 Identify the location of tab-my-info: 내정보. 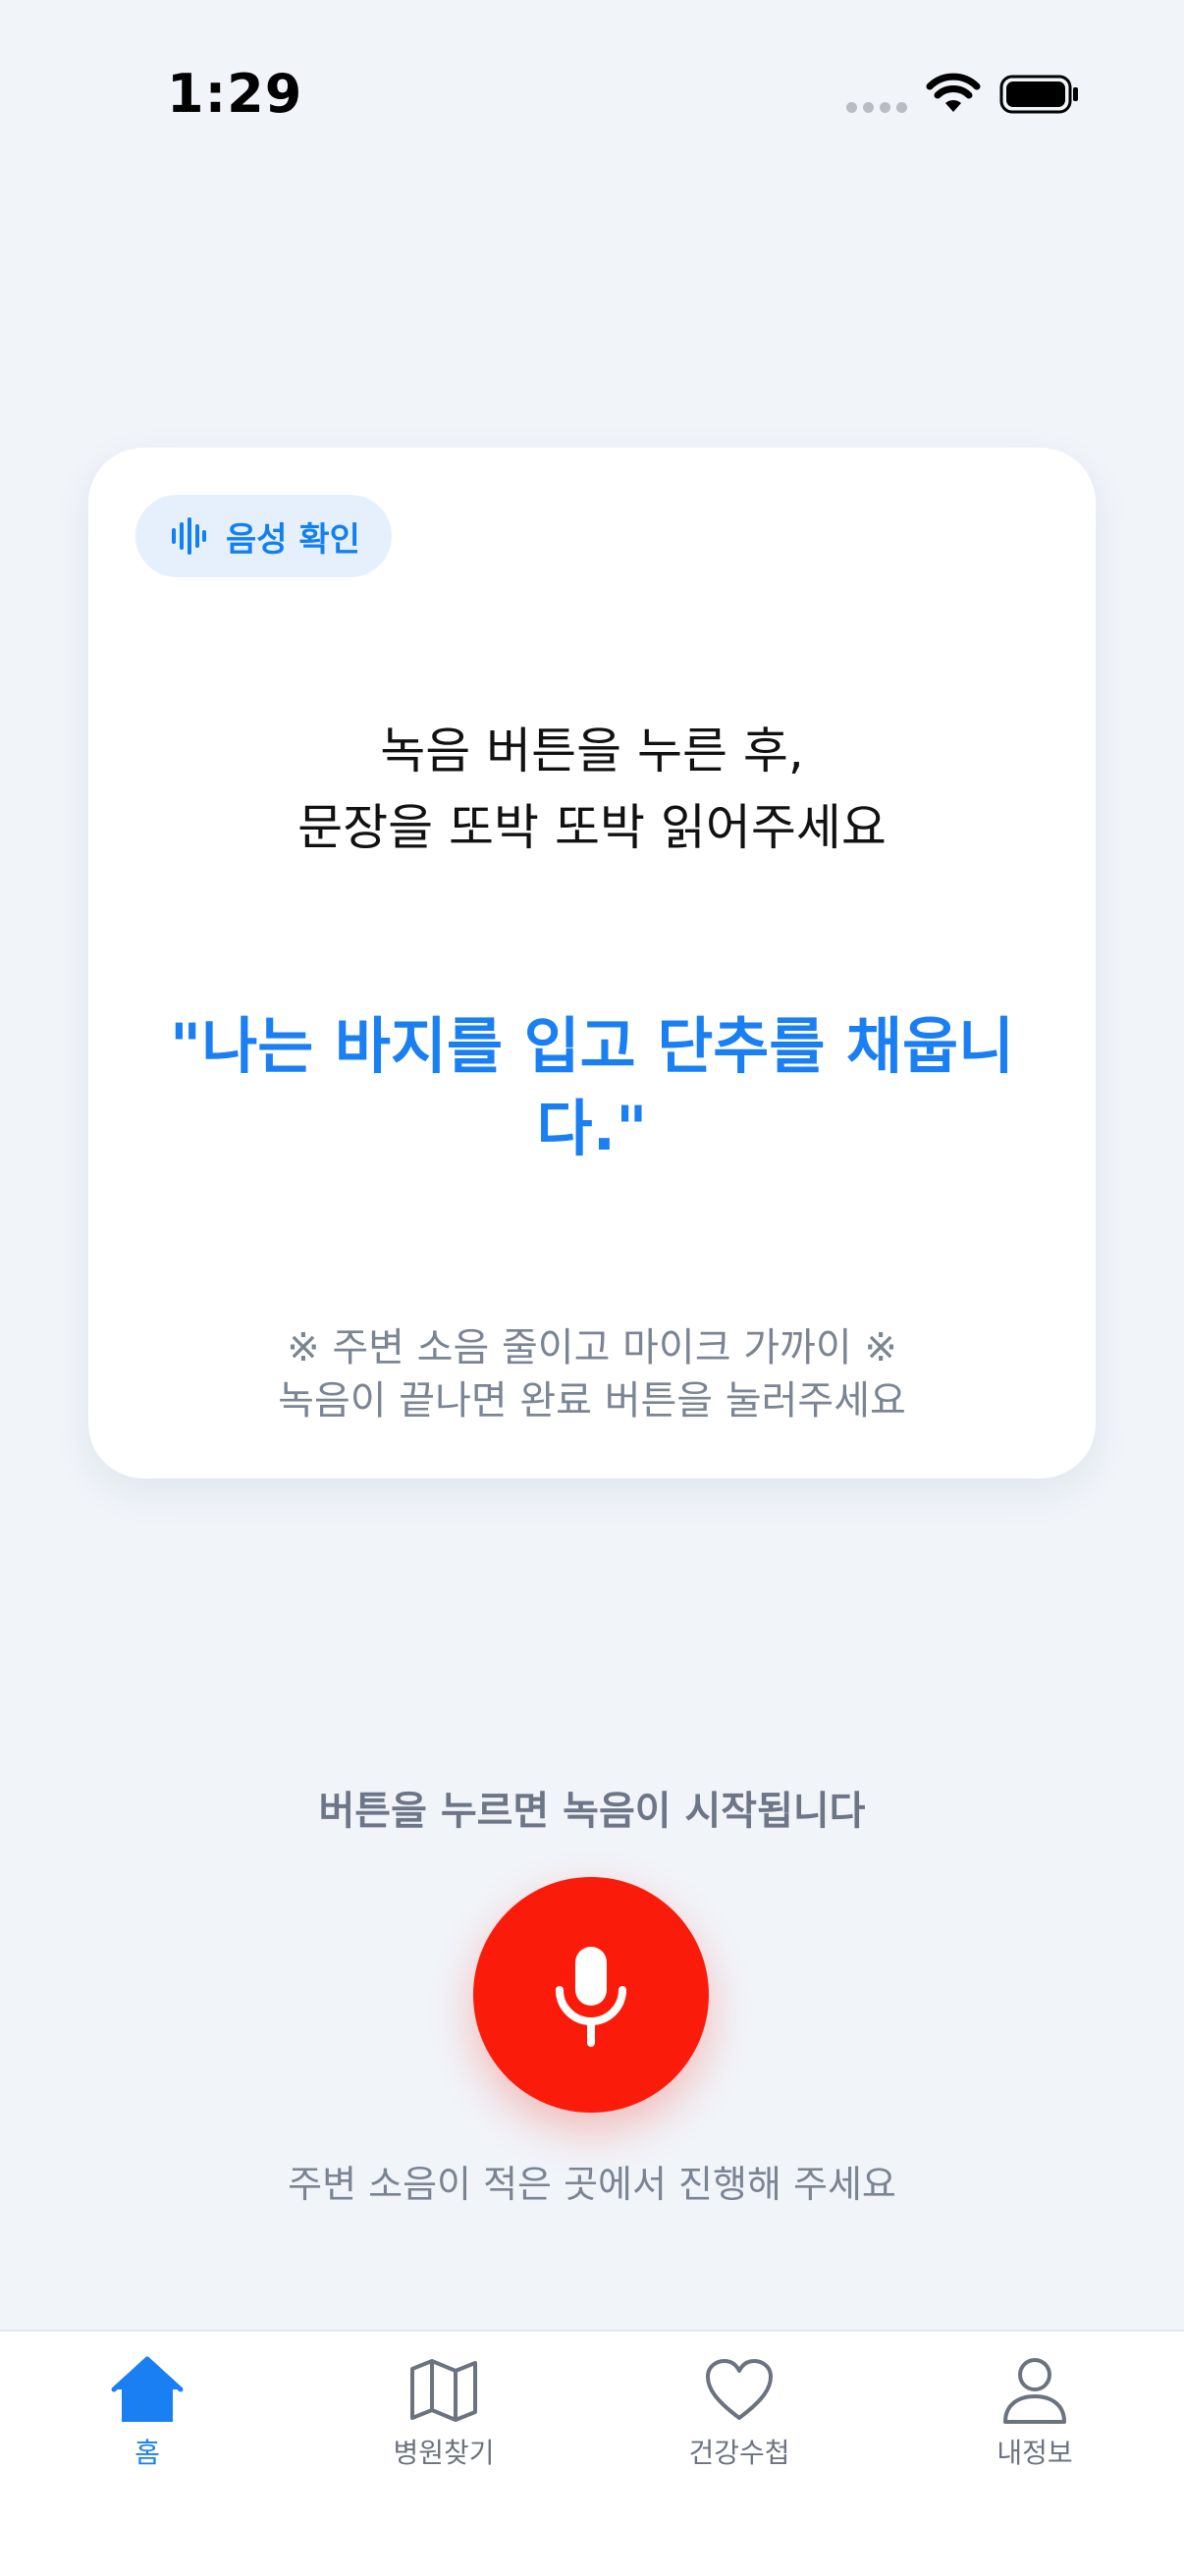
(1035, 2412).